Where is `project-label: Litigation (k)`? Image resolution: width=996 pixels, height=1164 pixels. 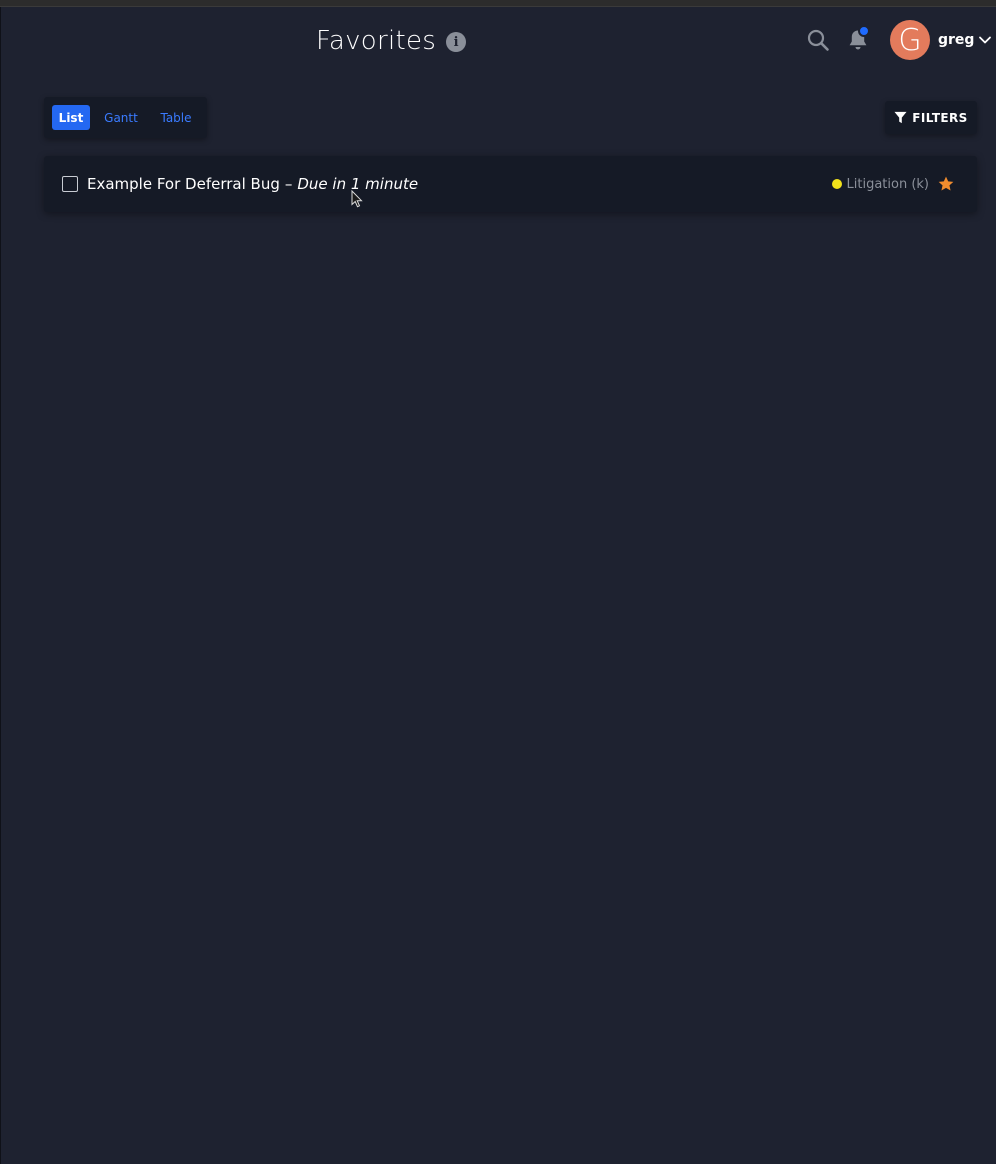
project-label: Litigation (k) is located at coordinates (888, 184).